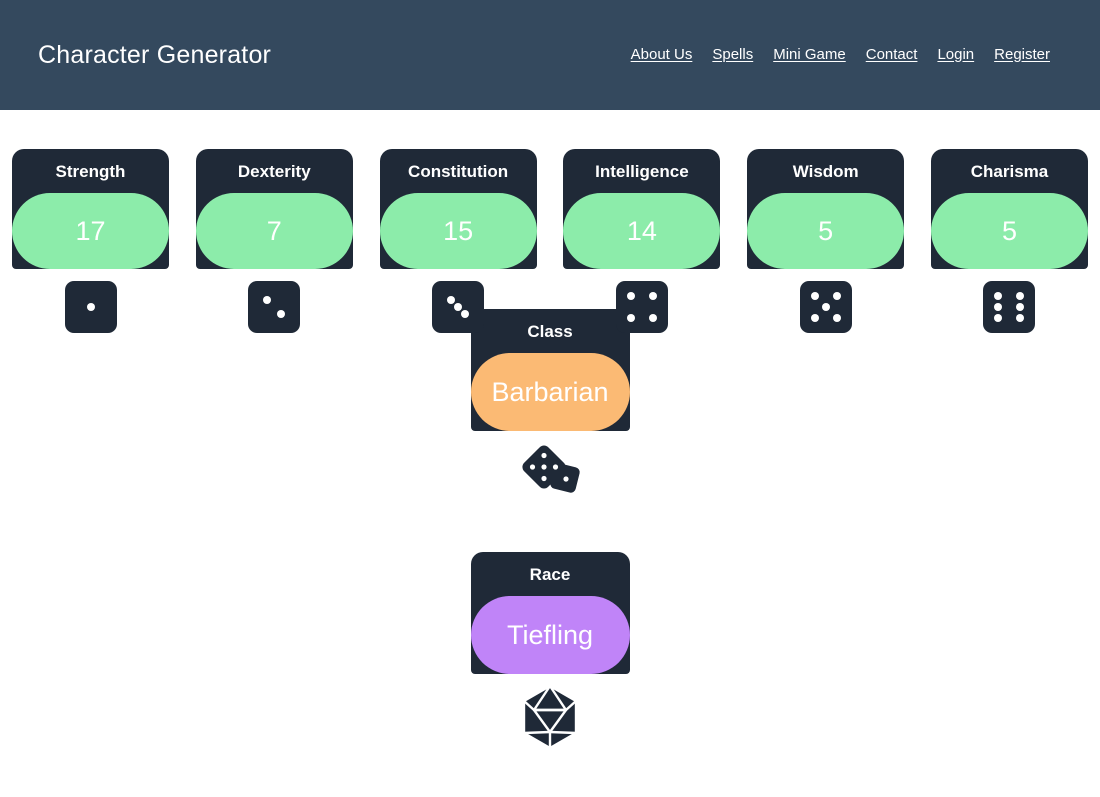 The width and height of the screenshot is (1100, 797). I want to click on nav-link-register: Register, so click(1022, 54).